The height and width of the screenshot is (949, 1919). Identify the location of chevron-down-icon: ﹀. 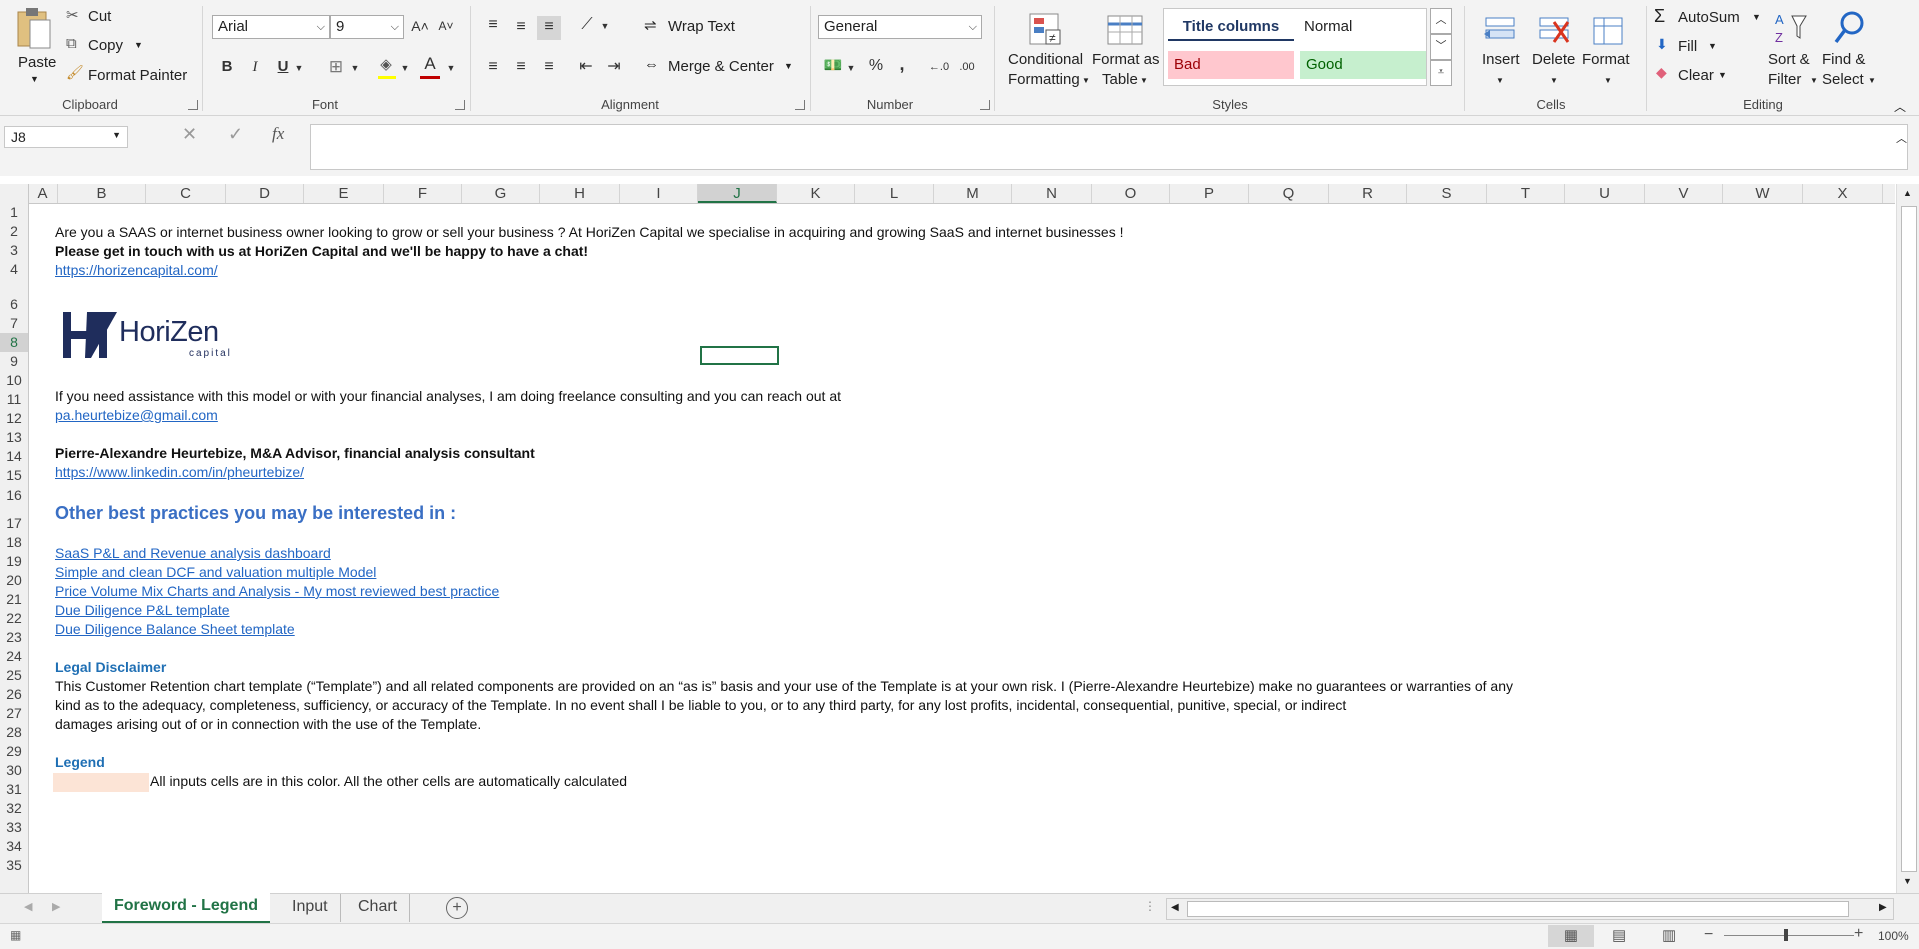
(1441, 47).